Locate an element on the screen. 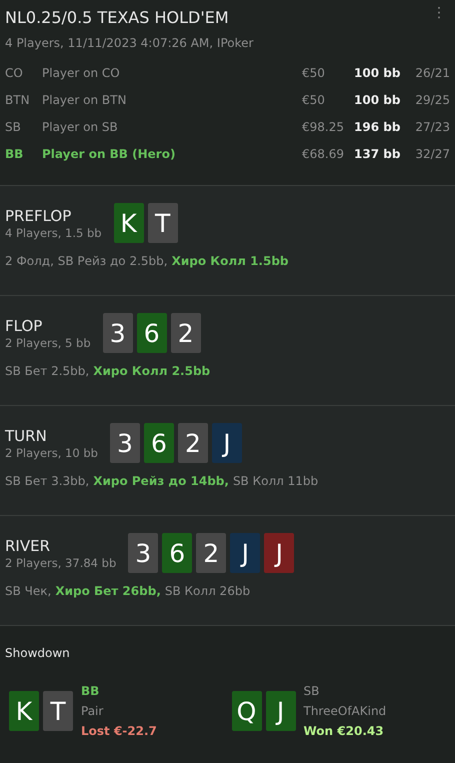  action-text: SB Колл 26bb is located at coordinates (207, 591).